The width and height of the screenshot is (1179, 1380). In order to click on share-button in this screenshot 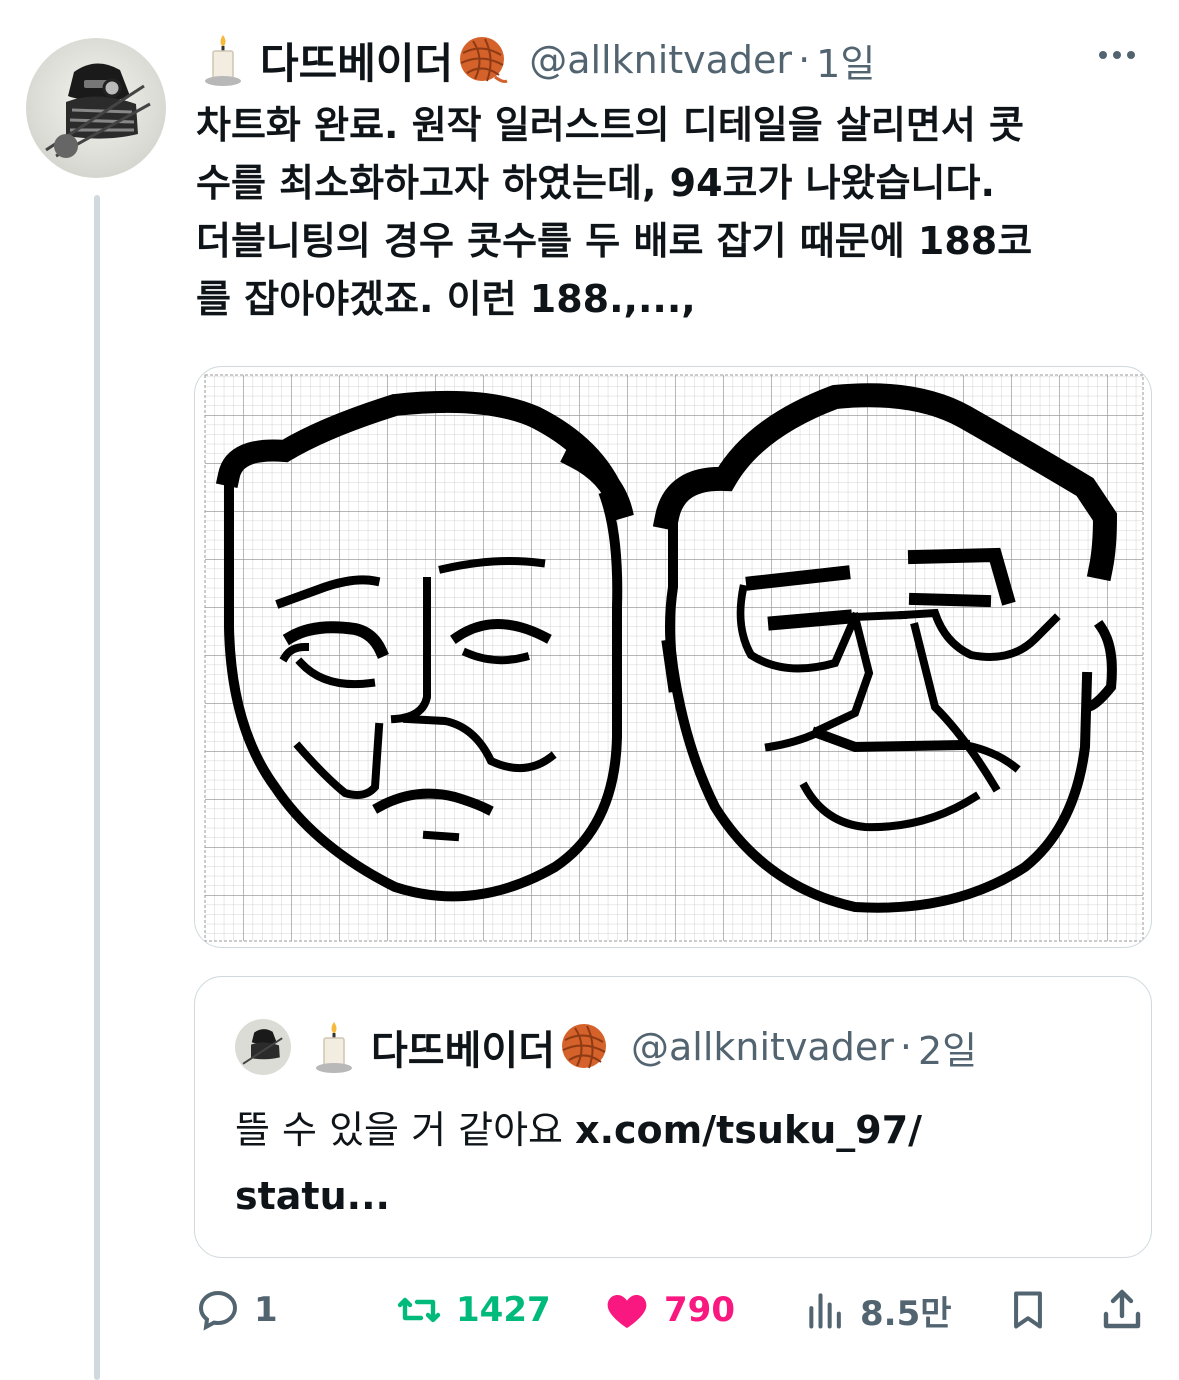, I will do `click(1122, 1310)`.